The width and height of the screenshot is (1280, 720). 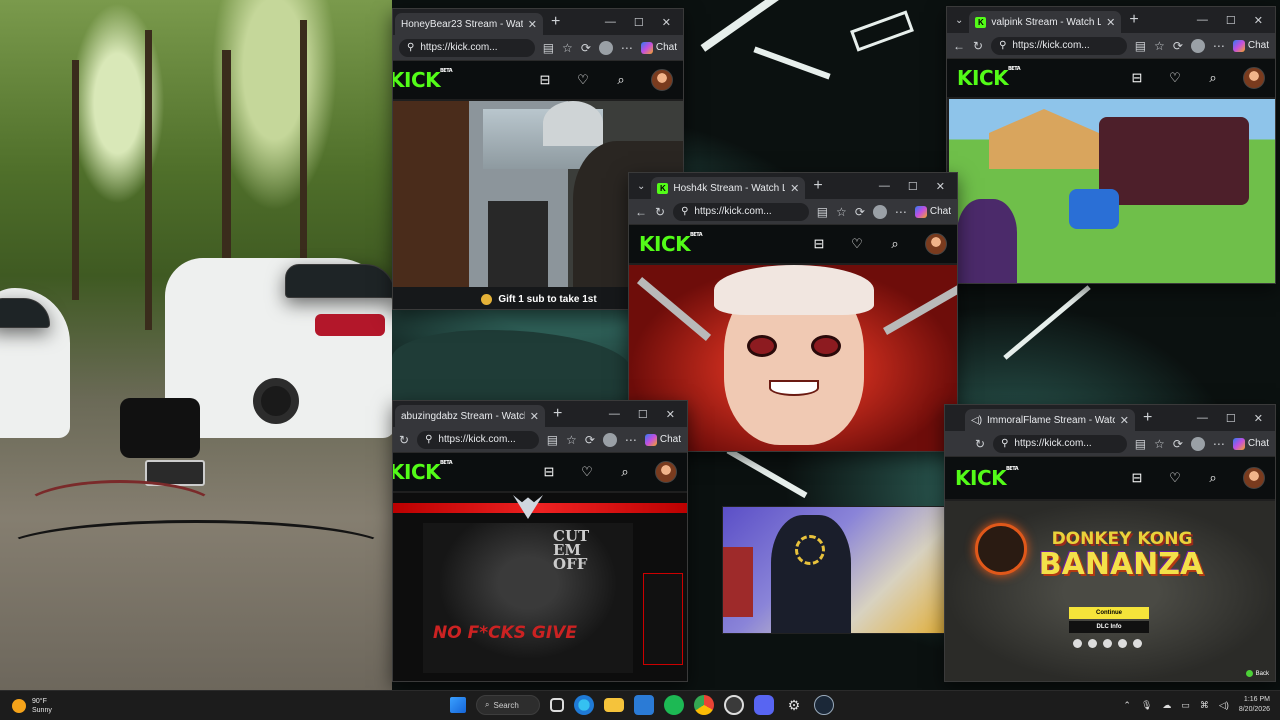 I want to click on chrome-icon, so click(x=704, y=705).